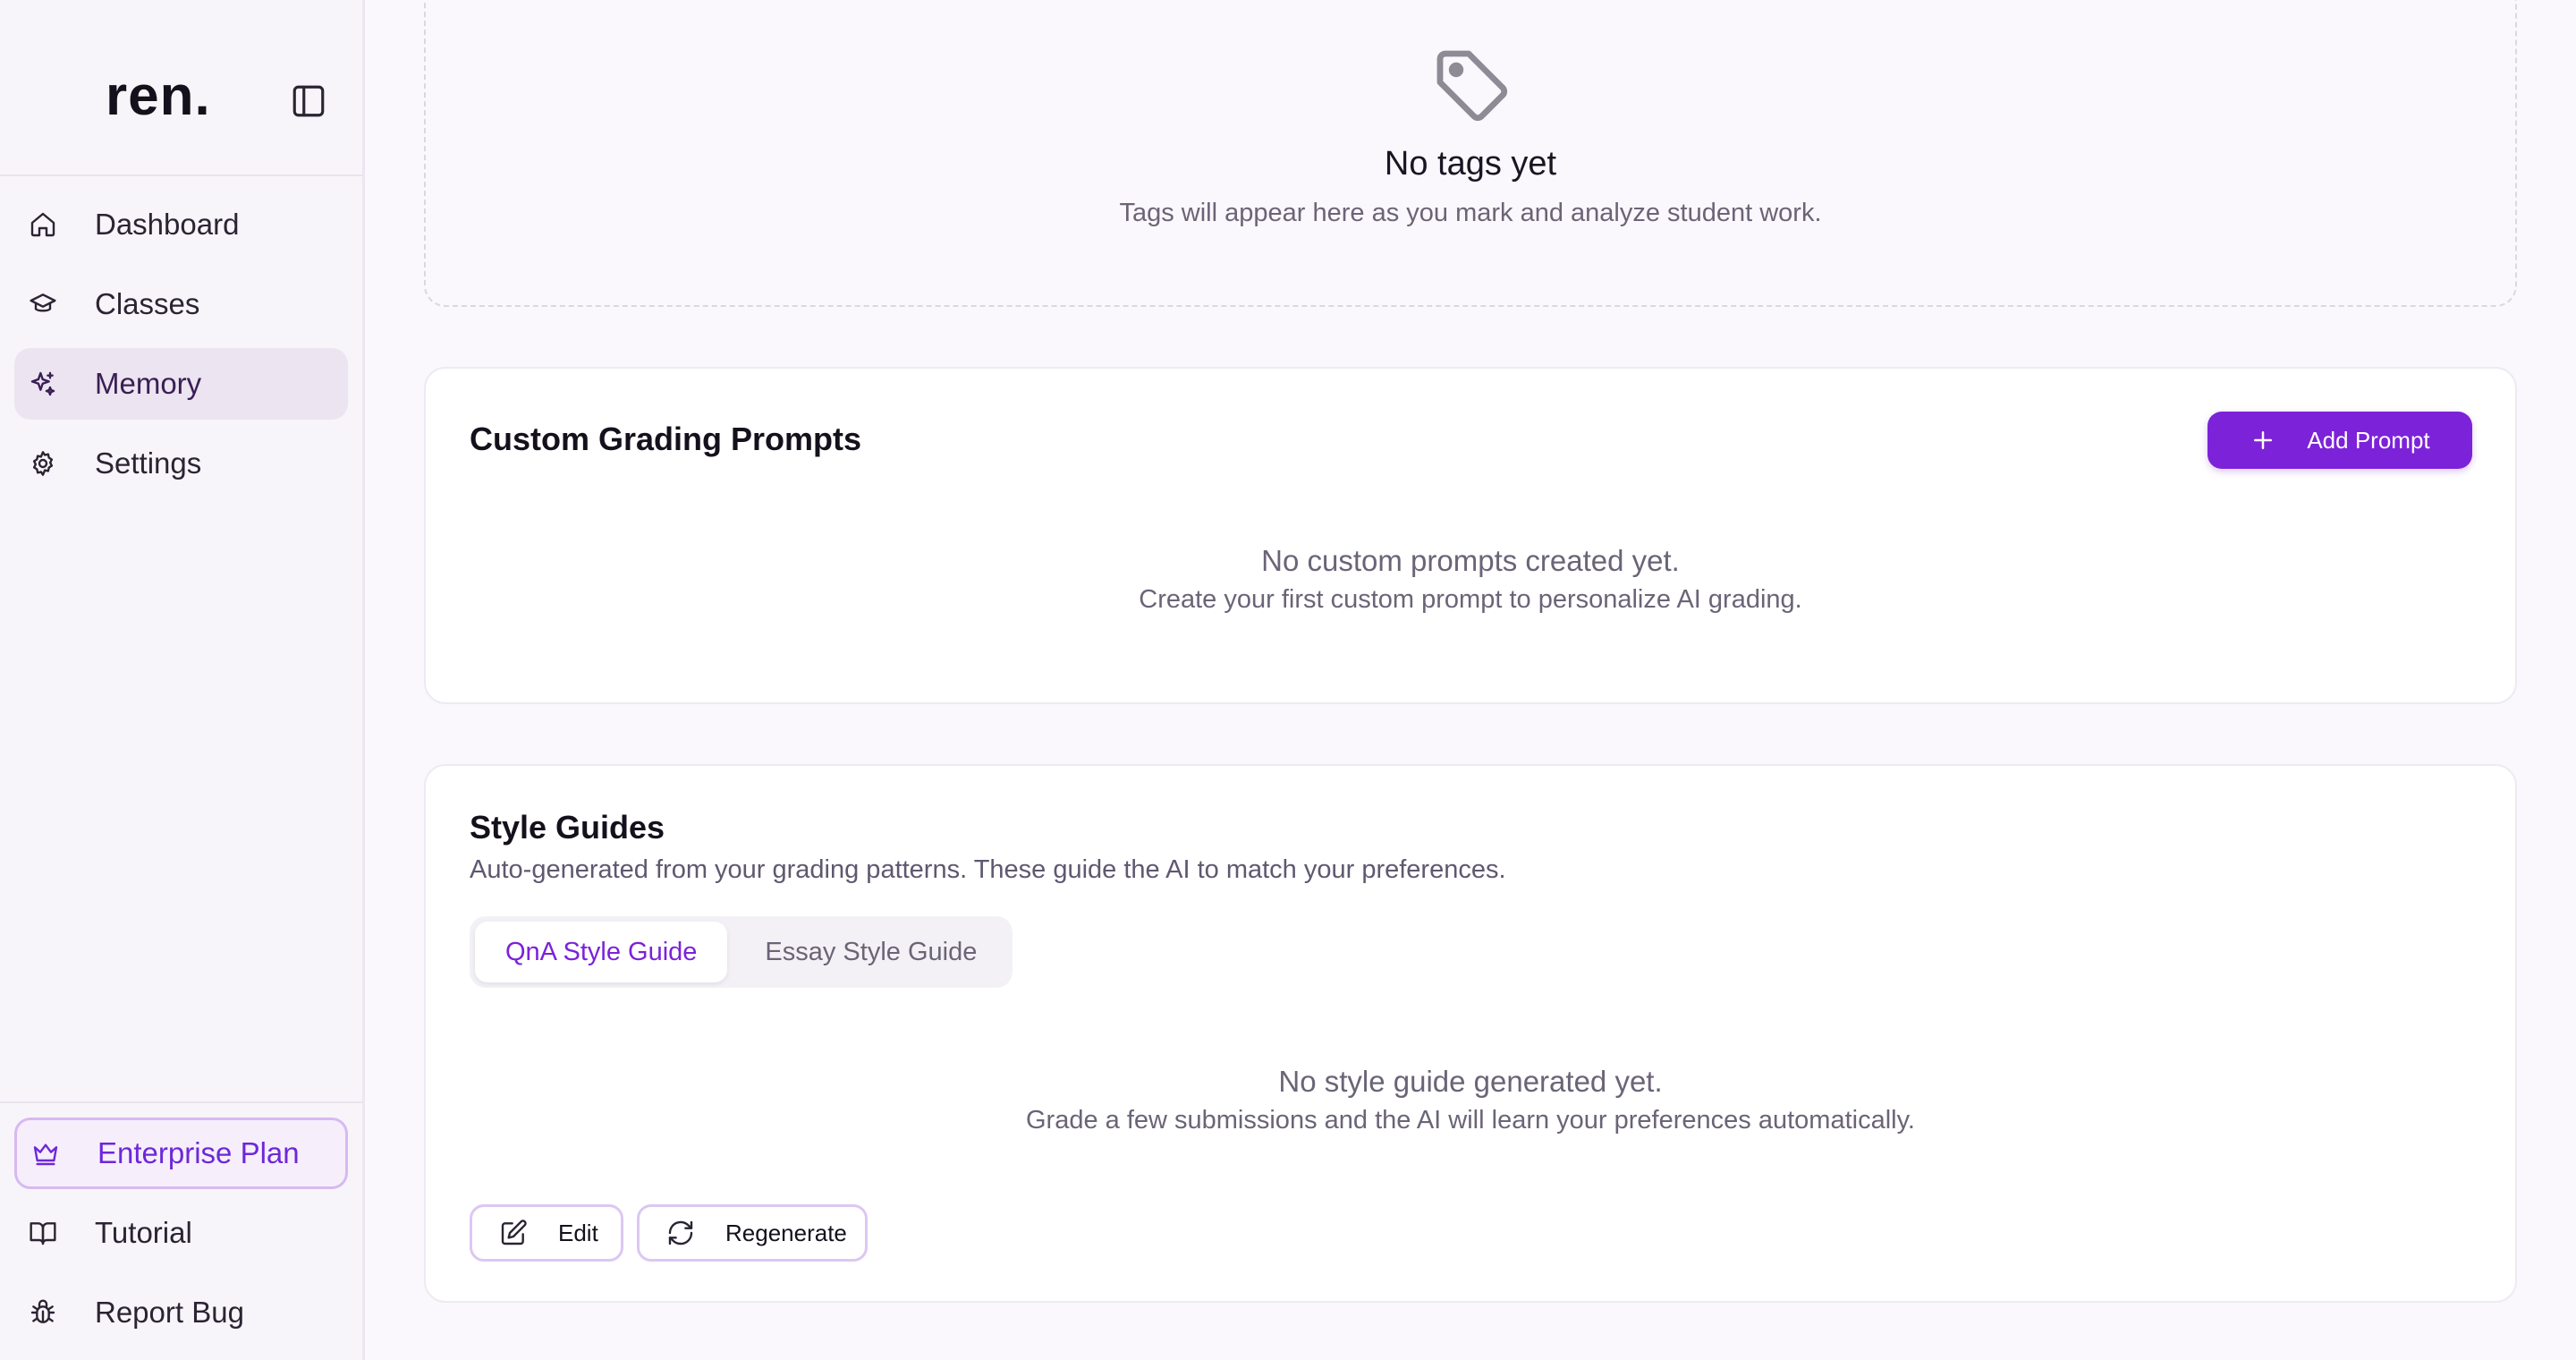 This screenshot has width=2576, height=1360. I want to click on sidebar-nav: Dashboard Classes Memory Settings, so click(181, 337).